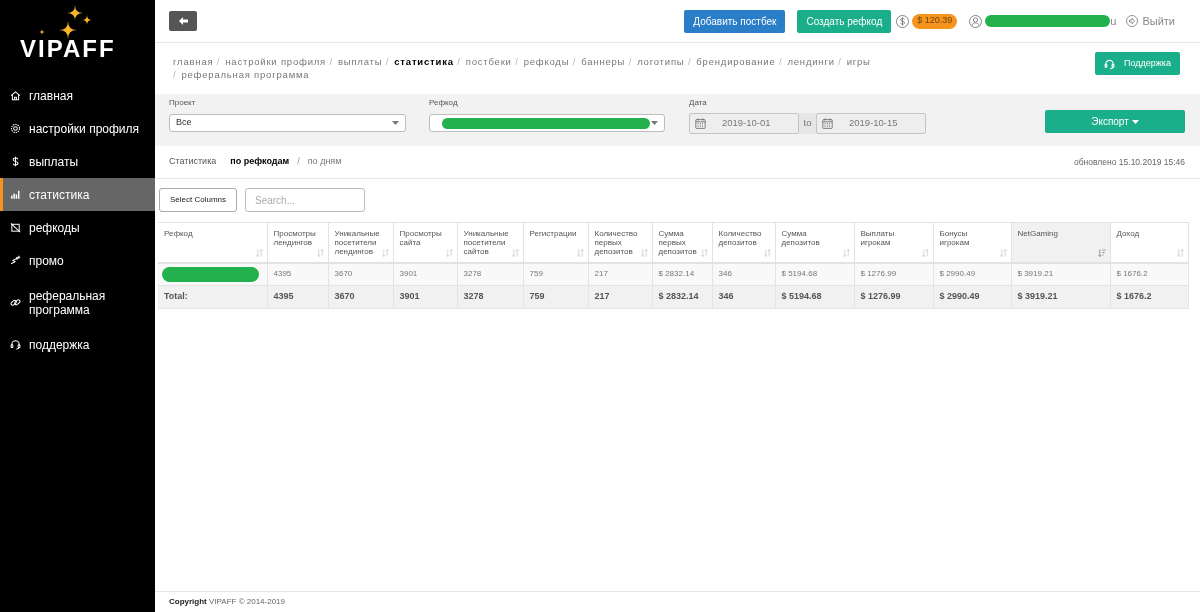  What do you see at coordinates (871, 123) in the screenshot?
I see `date-to-field: 2019-10-15` at bounding box center [871, 123].